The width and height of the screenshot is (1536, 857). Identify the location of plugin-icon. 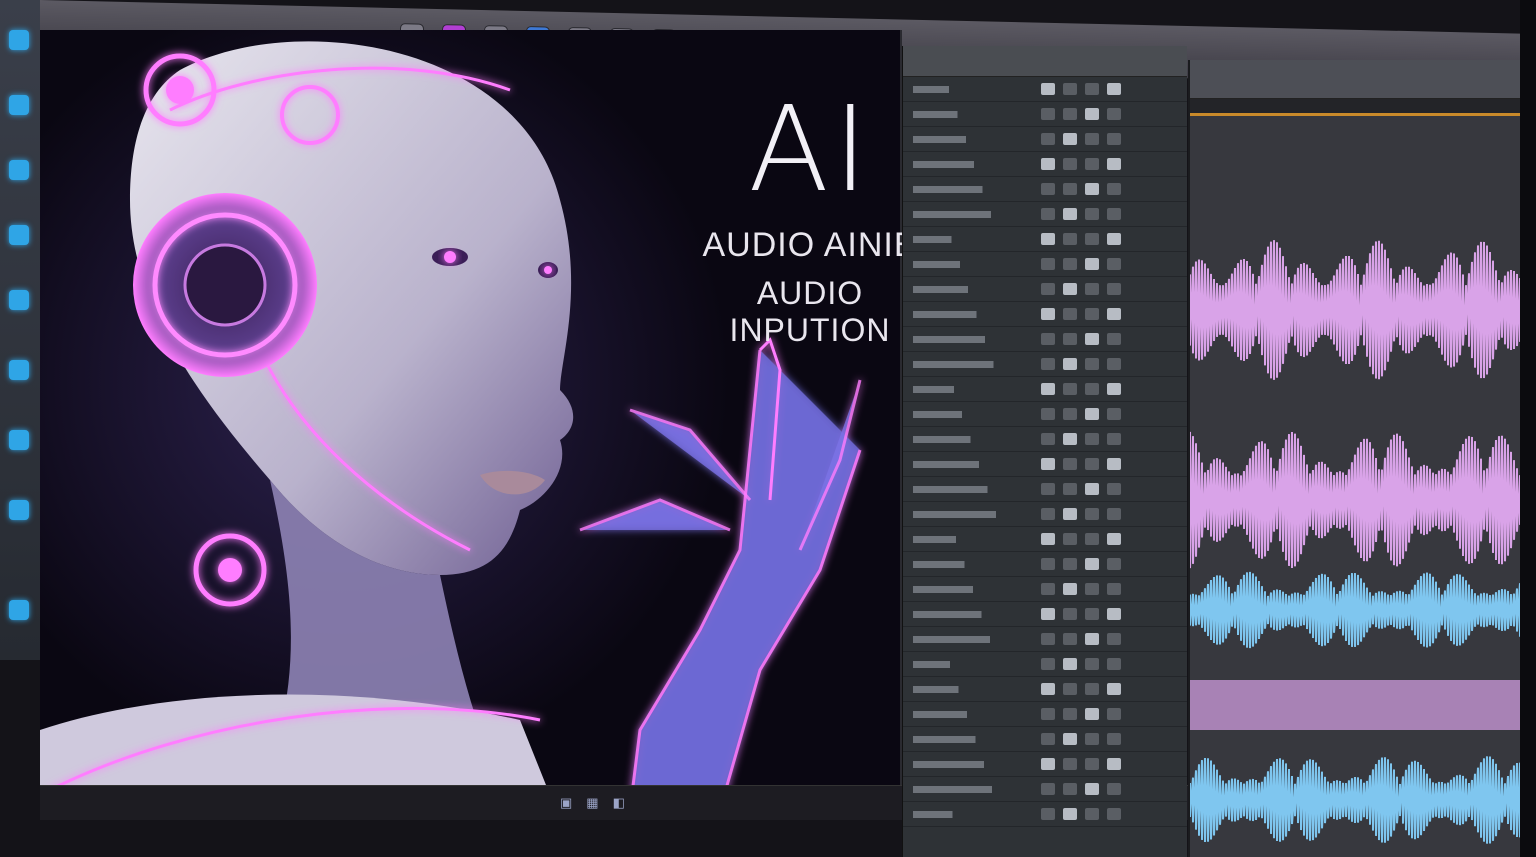
(19, 235).